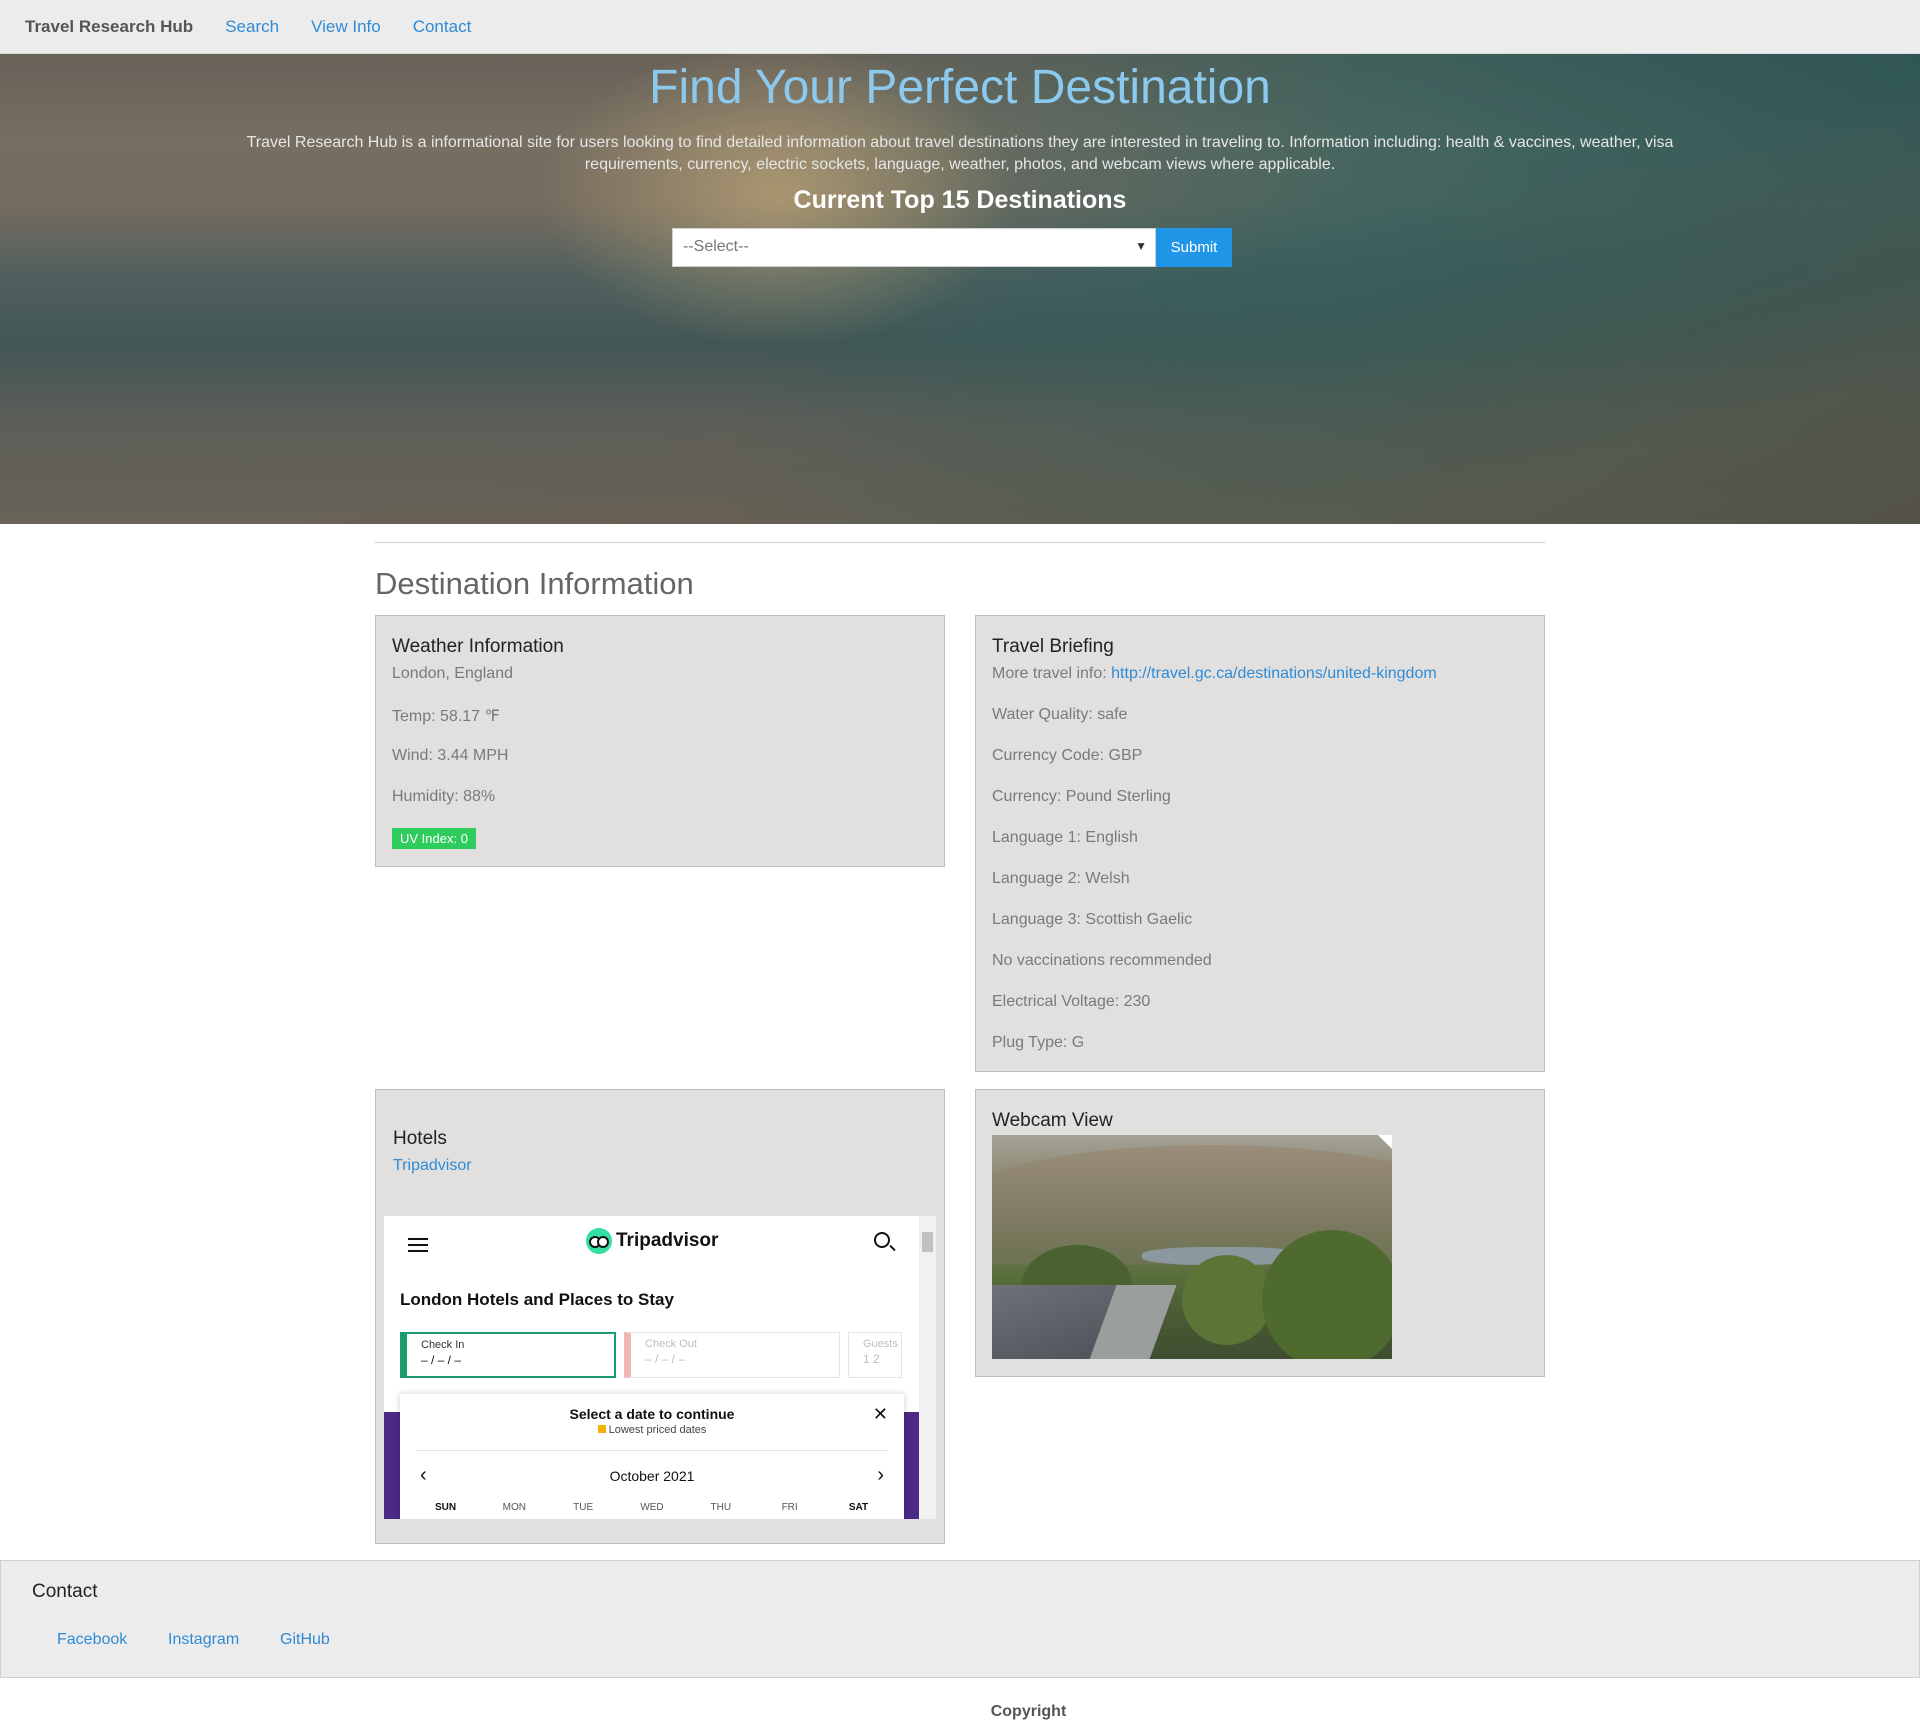  I want to click on webcam-corner, so click(1385, 1142).